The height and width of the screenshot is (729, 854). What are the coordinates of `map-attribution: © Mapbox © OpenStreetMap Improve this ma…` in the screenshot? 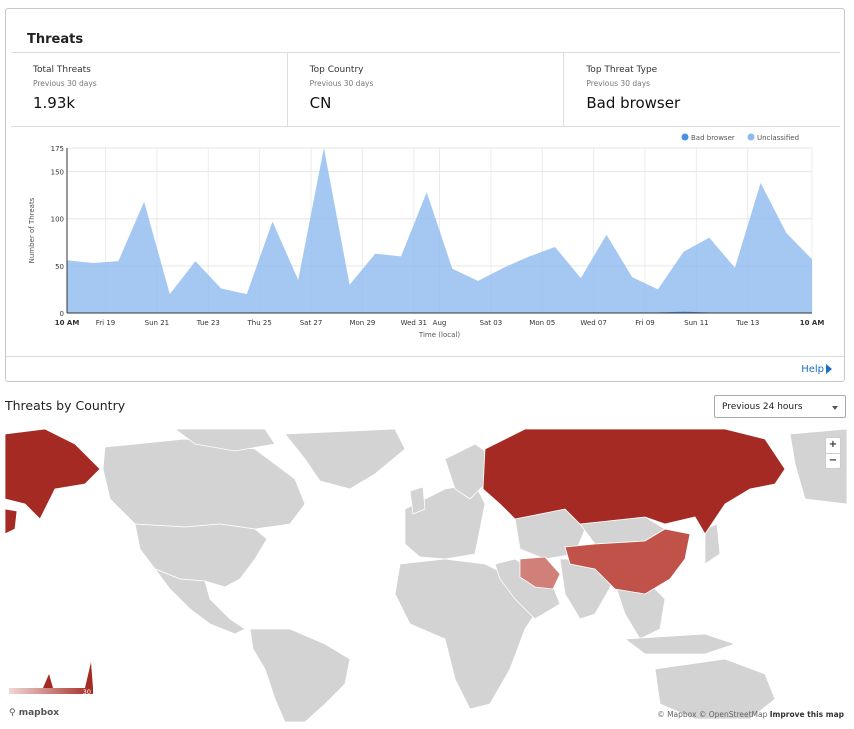 It's located at (750, 714).